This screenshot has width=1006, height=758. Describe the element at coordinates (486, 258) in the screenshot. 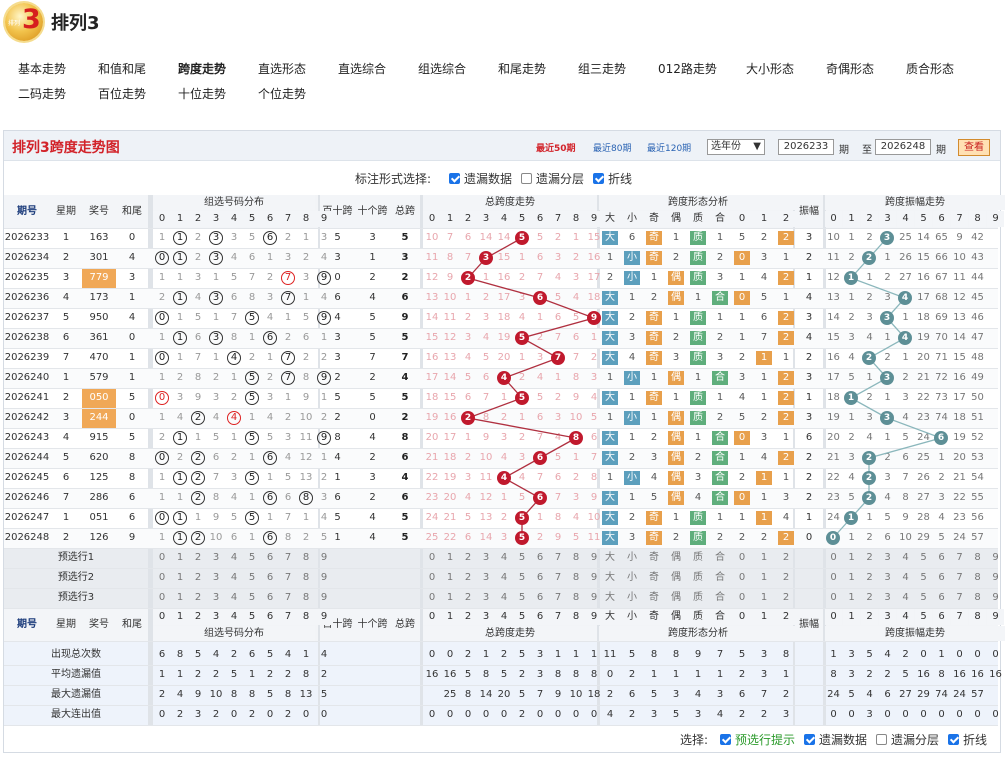

I see `span-ball: 3` at that location.